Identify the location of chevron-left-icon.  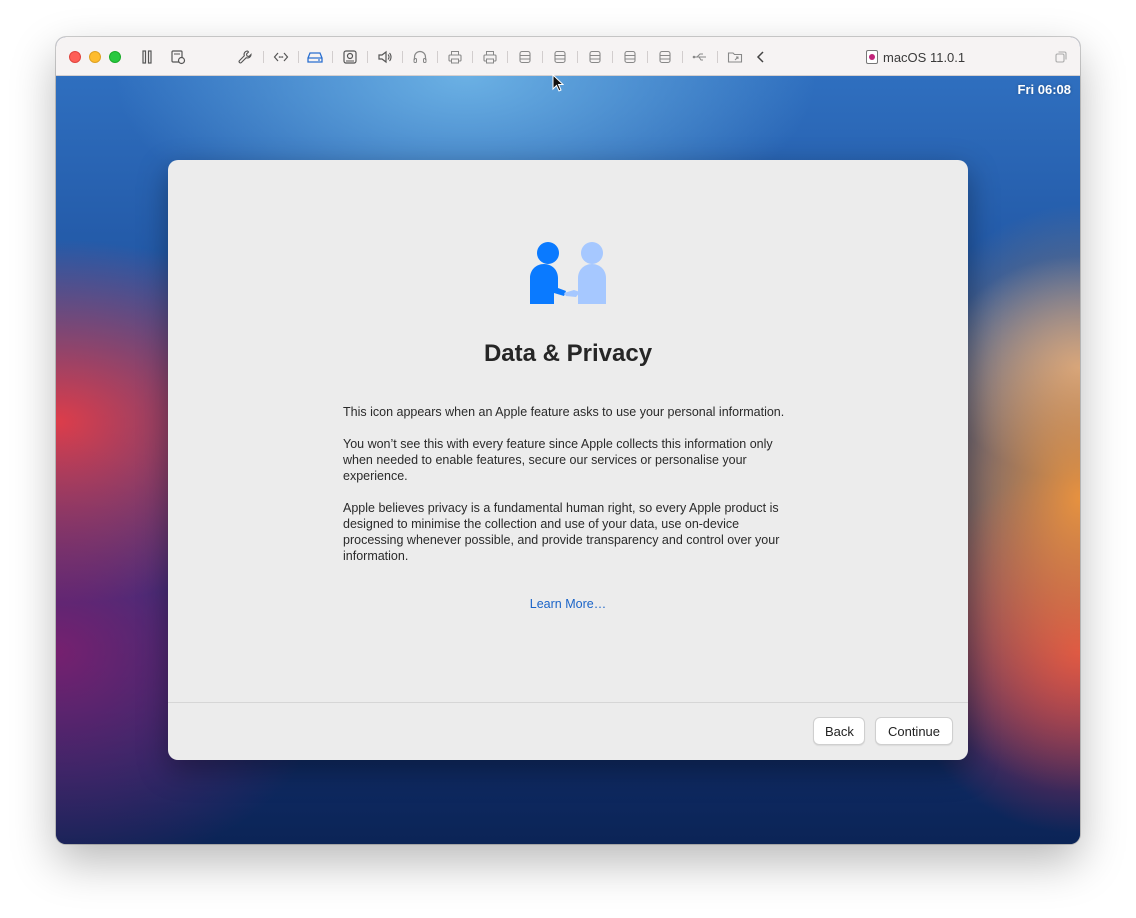
(761, 57).